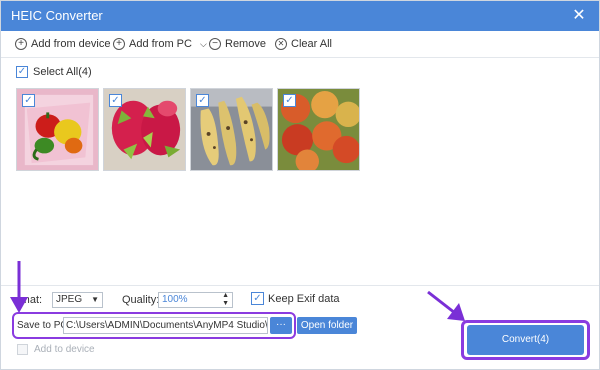  I want to click on add-from-device-label: Add from device, so click(71, 44).